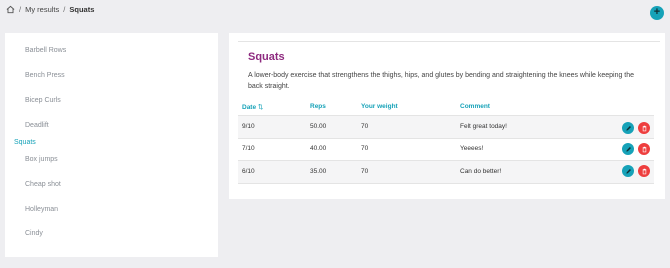 The height and width of the screenshot is (268, 670). What do you see at coordinates (483, 126) in the screenshot?
I see `row-comment: Felt great today!` at bounding box center [483, 126].